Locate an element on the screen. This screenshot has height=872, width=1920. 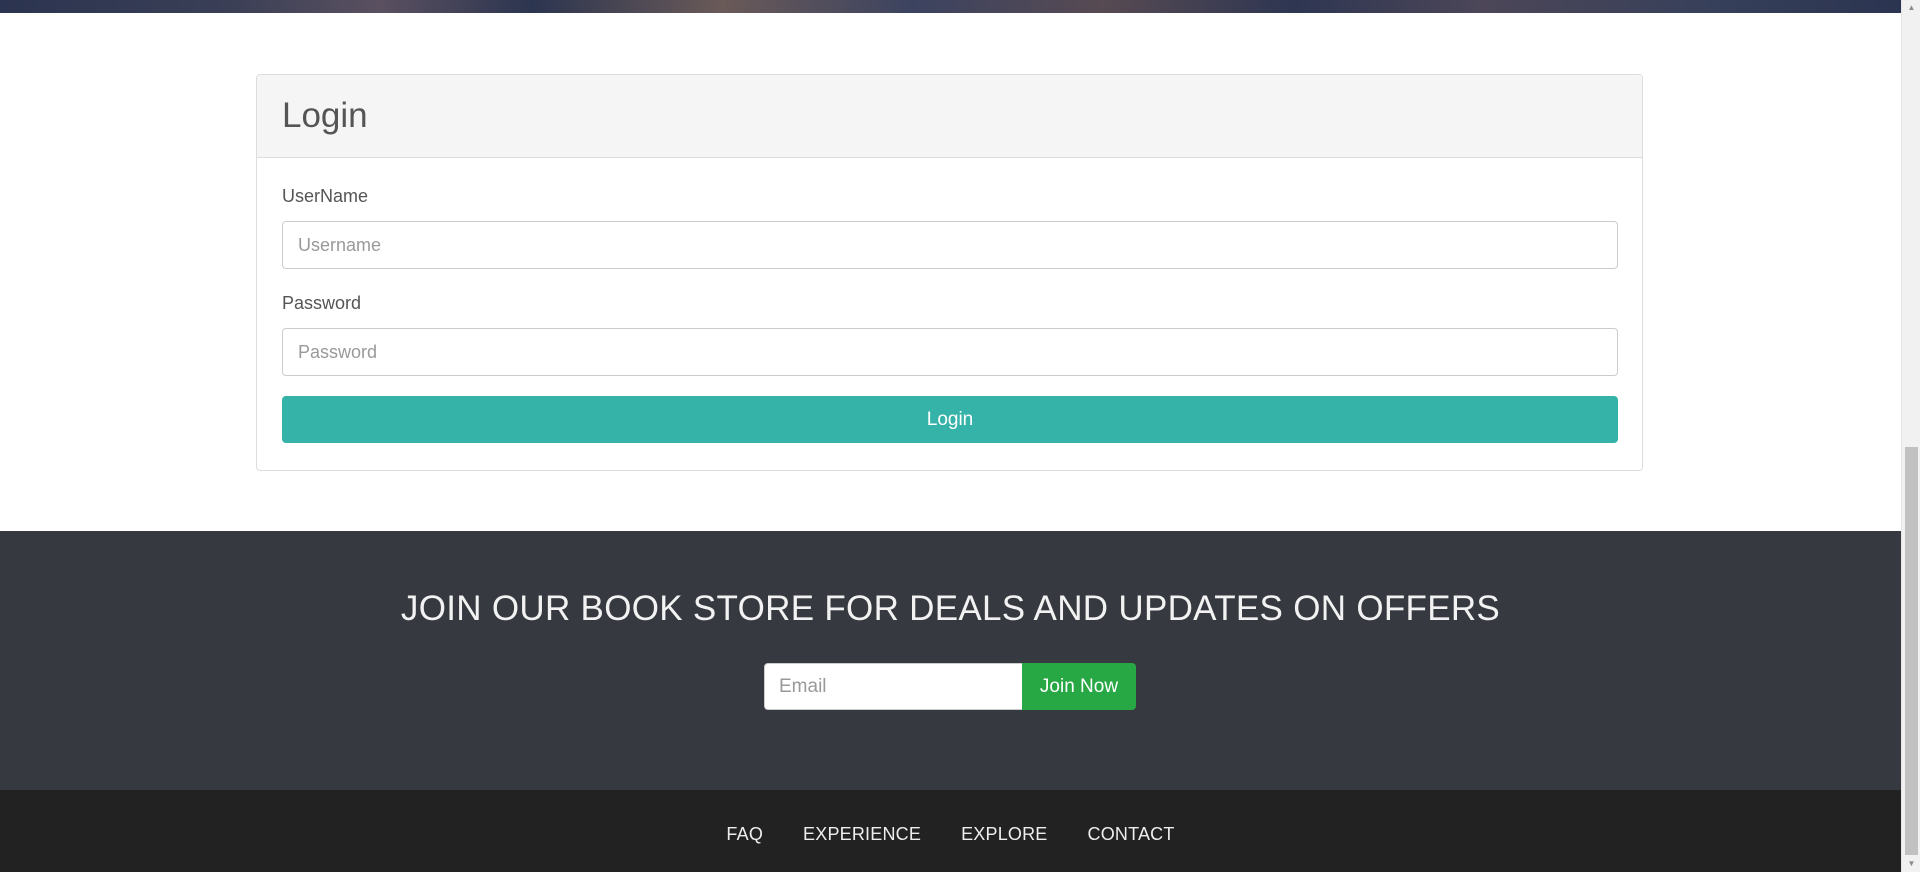
footer-link-experience: EXPERIENCE is located at coordinates (862, 834).